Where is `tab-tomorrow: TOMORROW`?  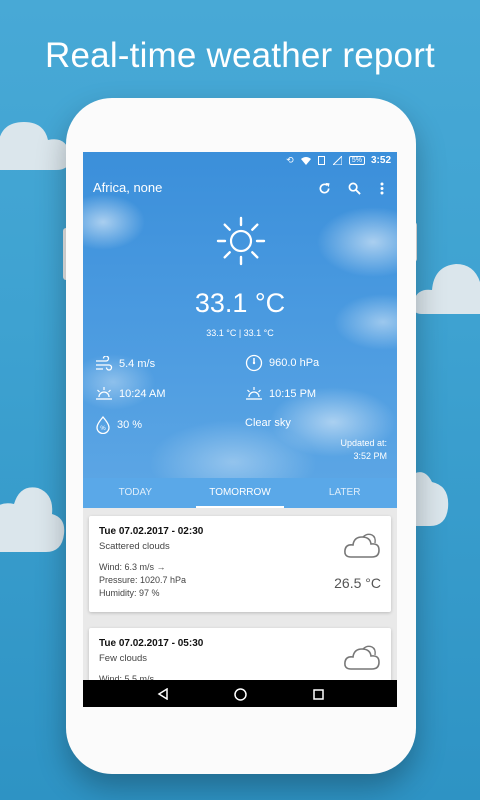 tab-tomorrow: TOMORROW is located at coordinates (240, 493).